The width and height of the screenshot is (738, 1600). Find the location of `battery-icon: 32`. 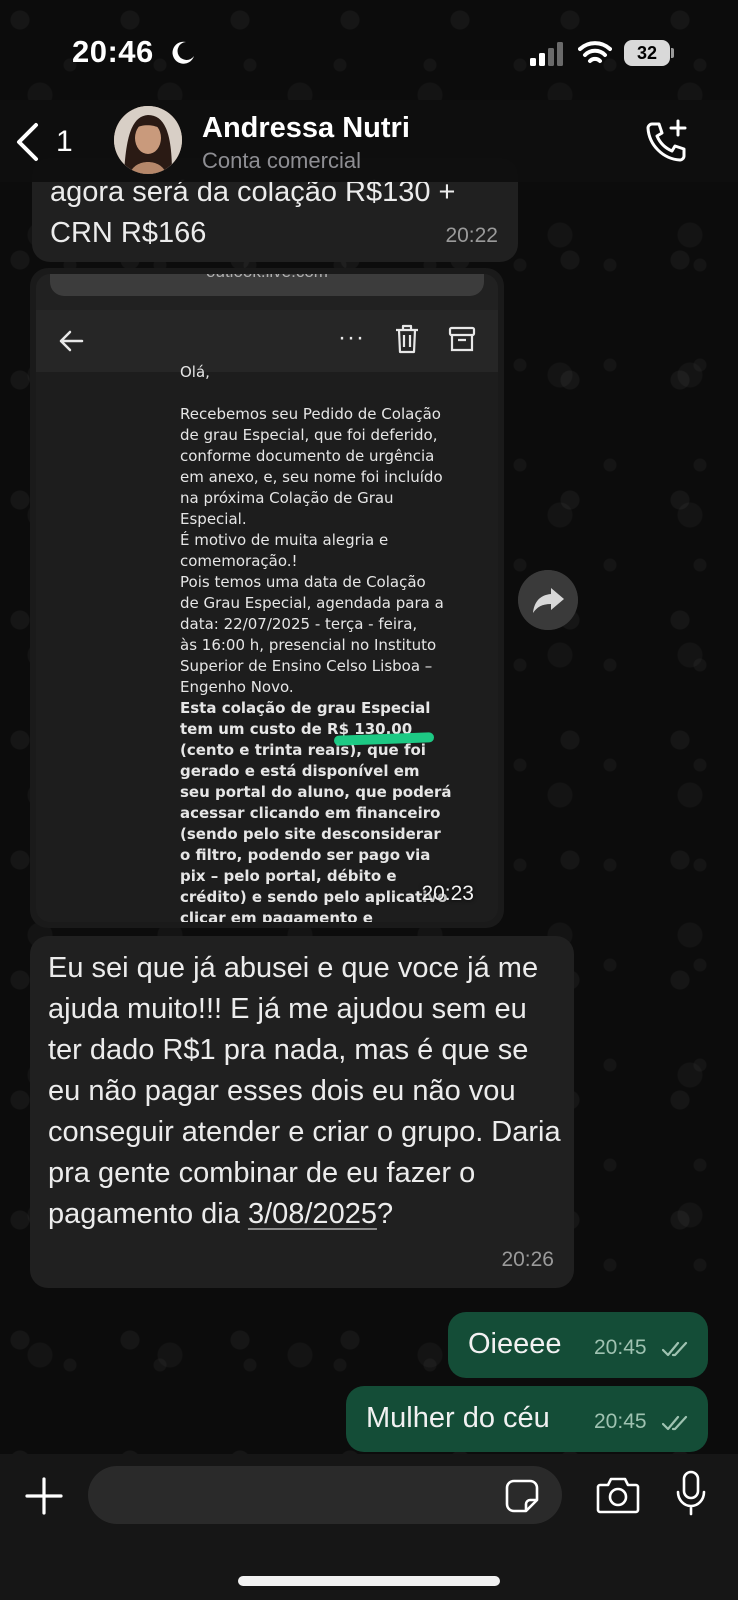

battery-icon: 32 is located at coordinates (649, 53).